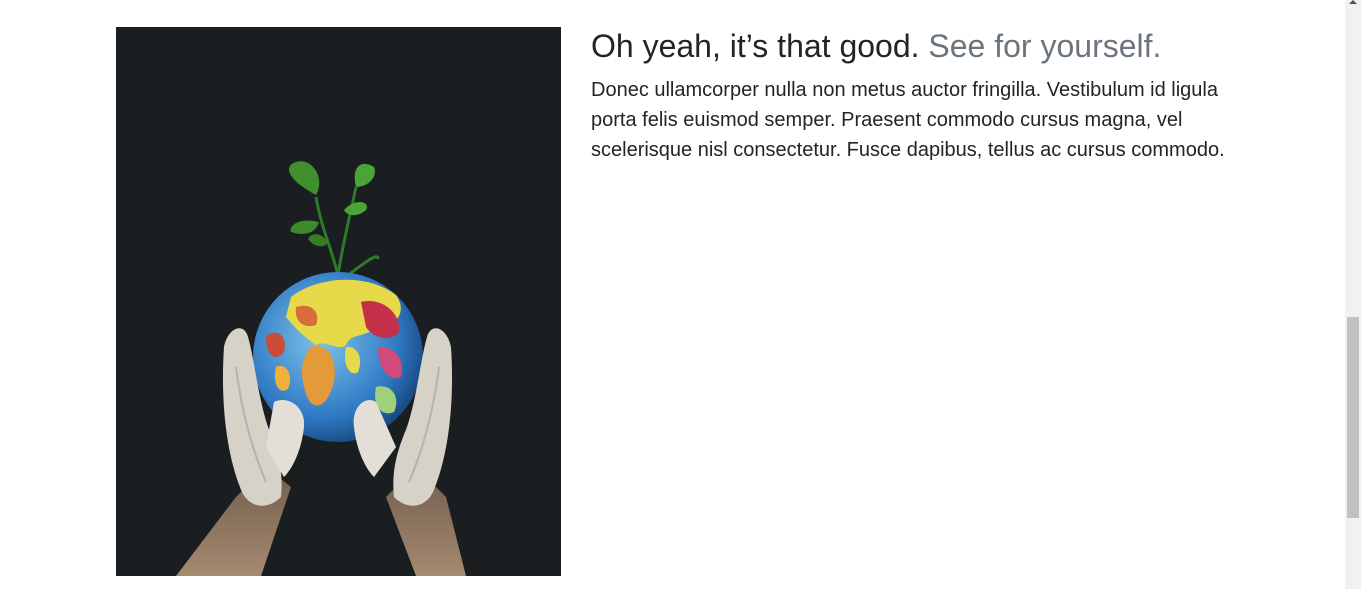  What do you see at coordinates (1353, 417) in the screenshot?
I see `scrollbar-thumb` at bounding box center [1353, 417].